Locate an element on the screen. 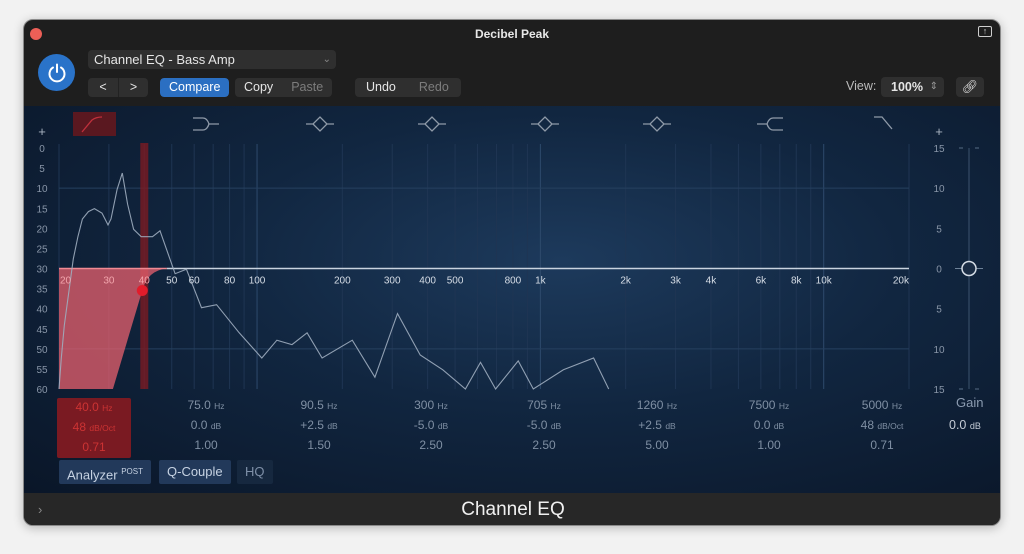 The image size is (1024, 554). add-band-left-button: + is located at coordinates (42, 131).